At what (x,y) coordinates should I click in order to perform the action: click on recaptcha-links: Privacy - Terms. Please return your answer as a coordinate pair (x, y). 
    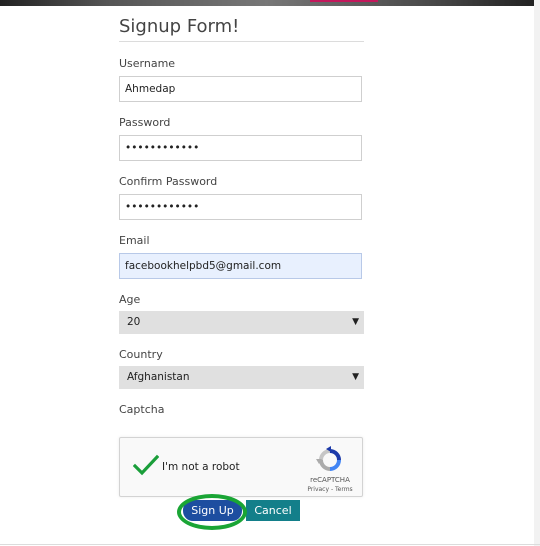
    Looking at the image, I should click on (330, 489).